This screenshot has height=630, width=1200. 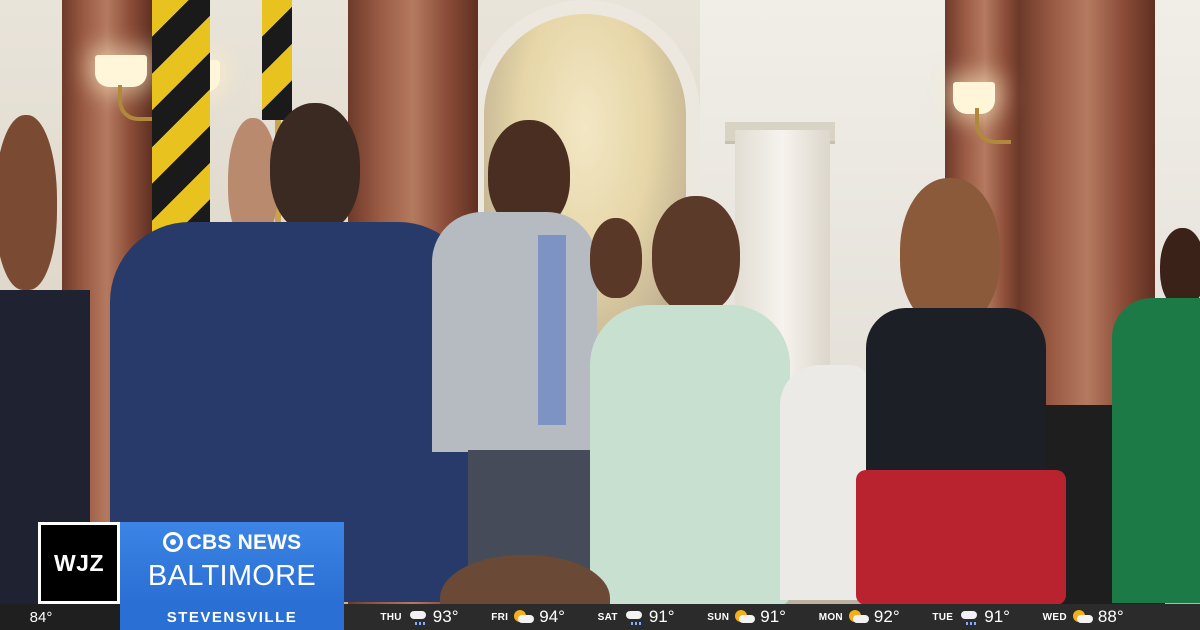 I want to click on station-call-letters: WJZ, so click(x=79, y=562).